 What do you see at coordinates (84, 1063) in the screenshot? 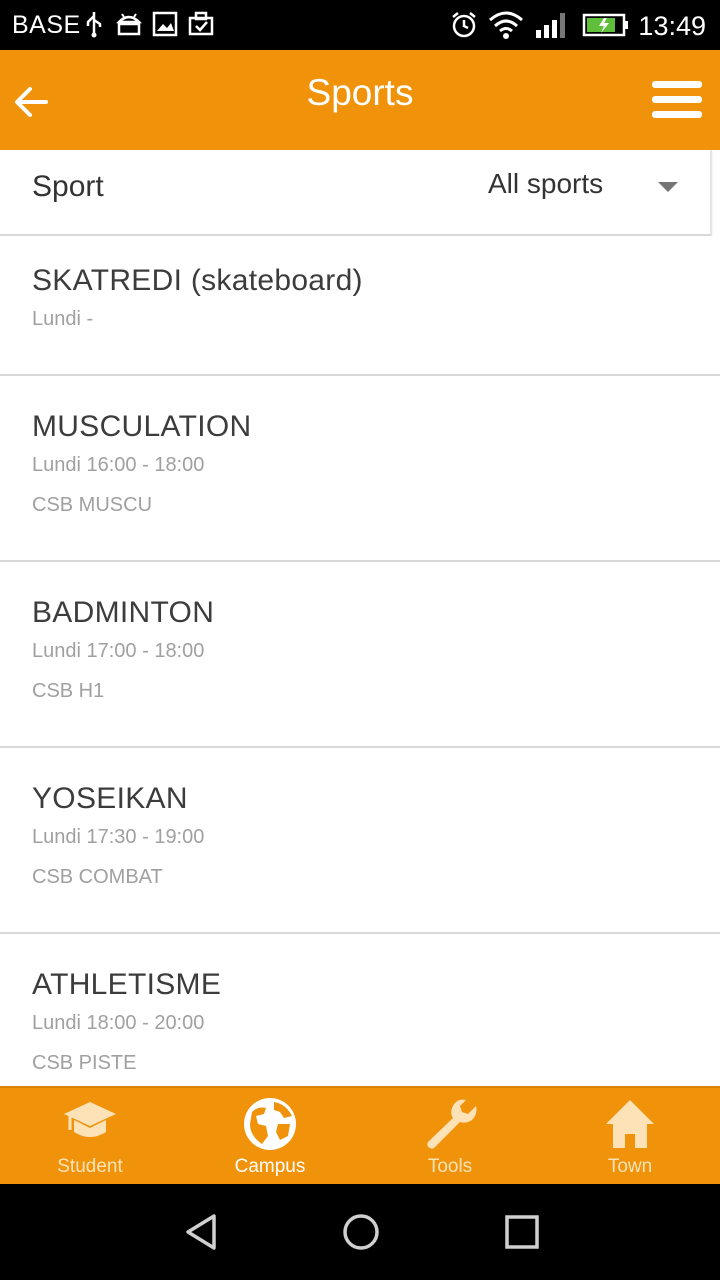
I see `sport-location: CSB PISTE` at bounding box center [84, 1063].